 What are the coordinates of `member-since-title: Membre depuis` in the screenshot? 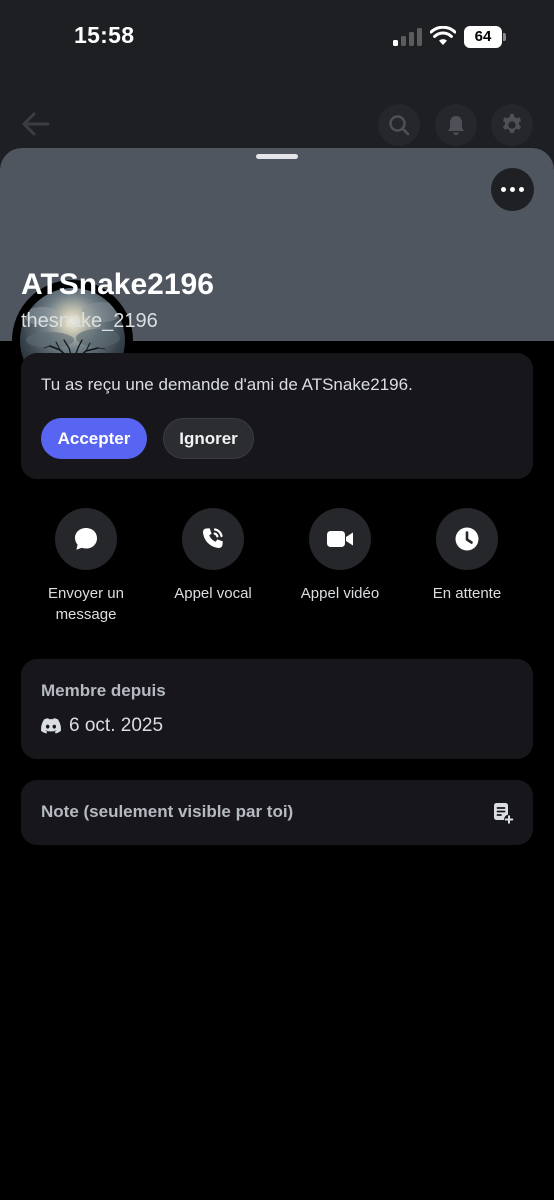 It's located at (103, 690).